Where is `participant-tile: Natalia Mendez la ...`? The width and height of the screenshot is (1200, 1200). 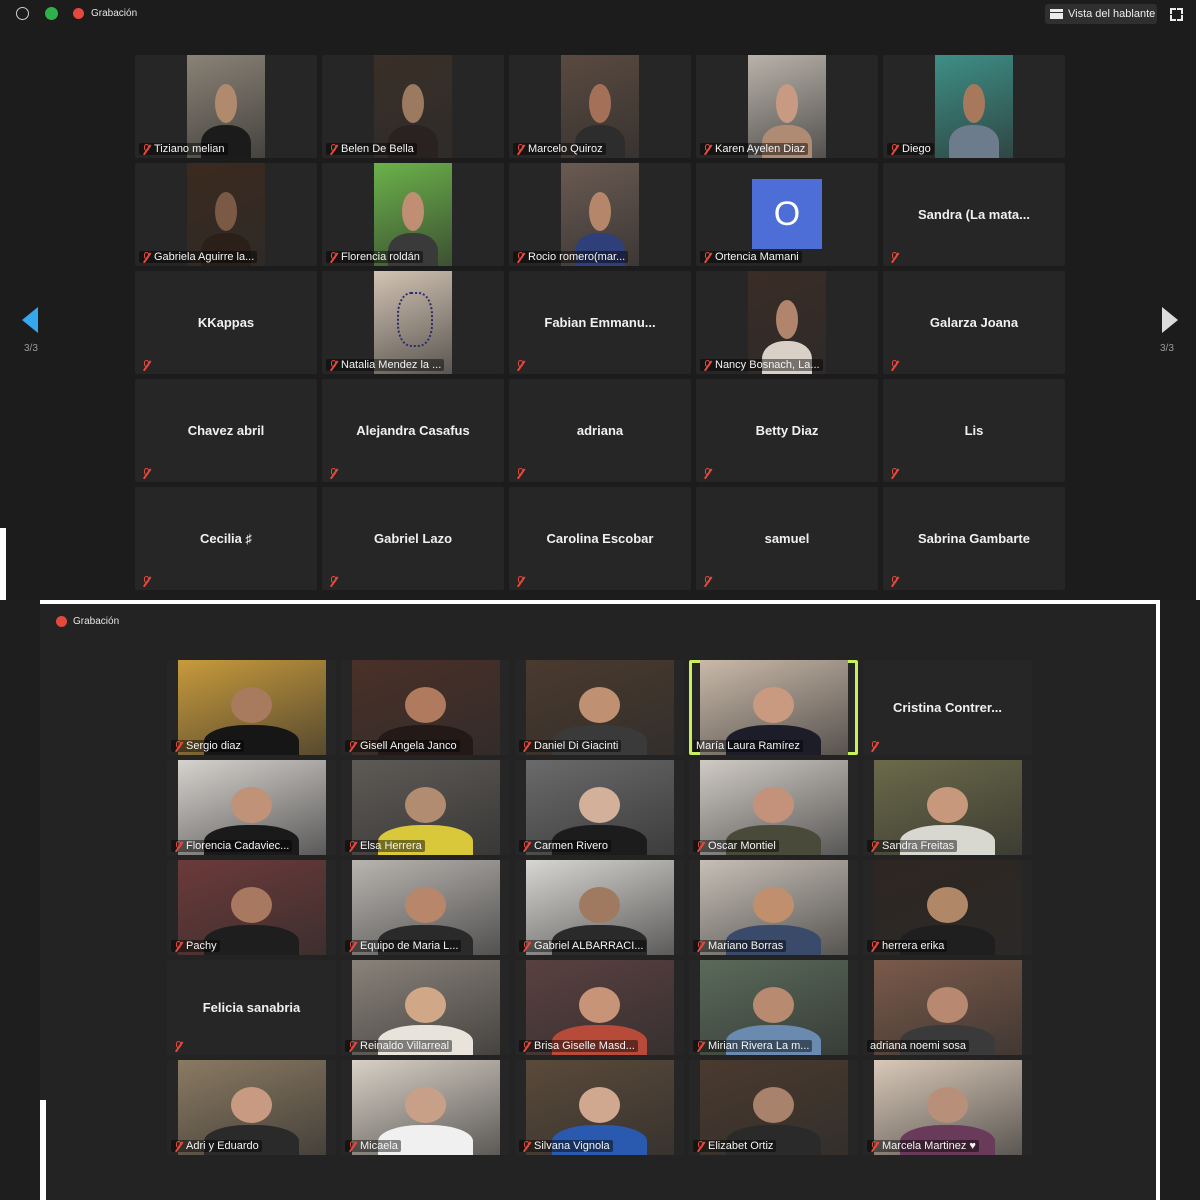
participant-tile: Natalia Mendez la ... is located at coordinates (413, 322).